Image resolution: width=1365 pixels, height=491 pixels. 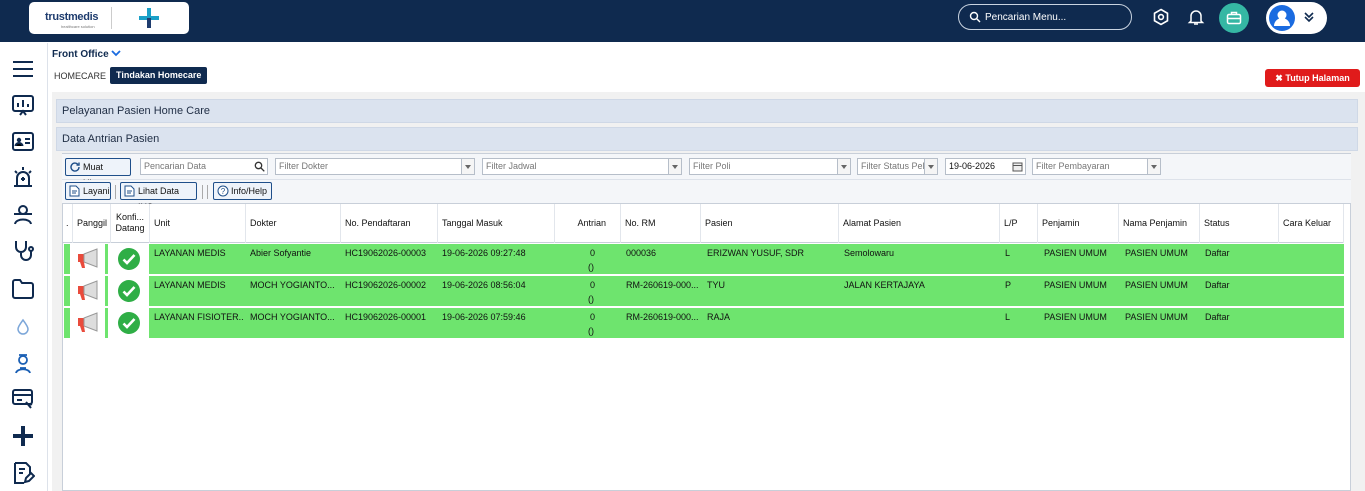 What do you see at coordinates (588, 223) in the screenshot?
I see `column-header-antrian: Antrian` at bounding box center [588, 223].